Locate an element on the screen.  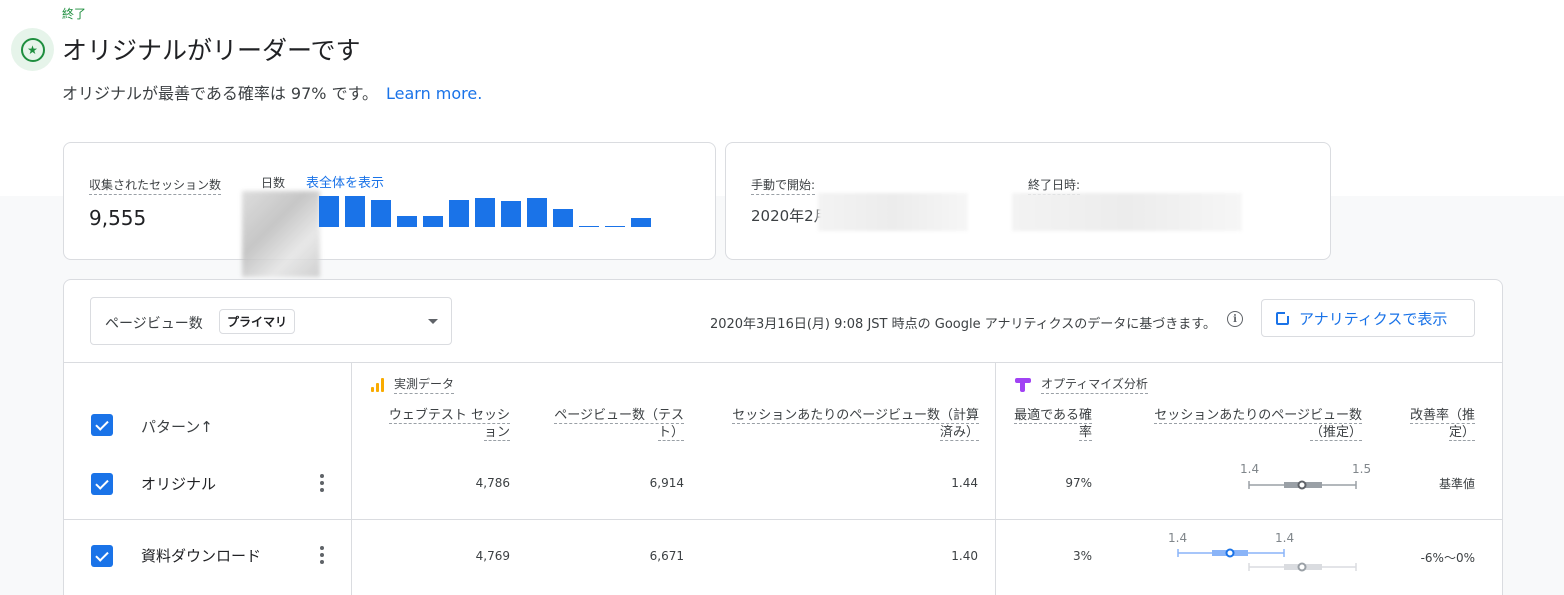
row-checkbox-download is located at coordinates (102, 556).